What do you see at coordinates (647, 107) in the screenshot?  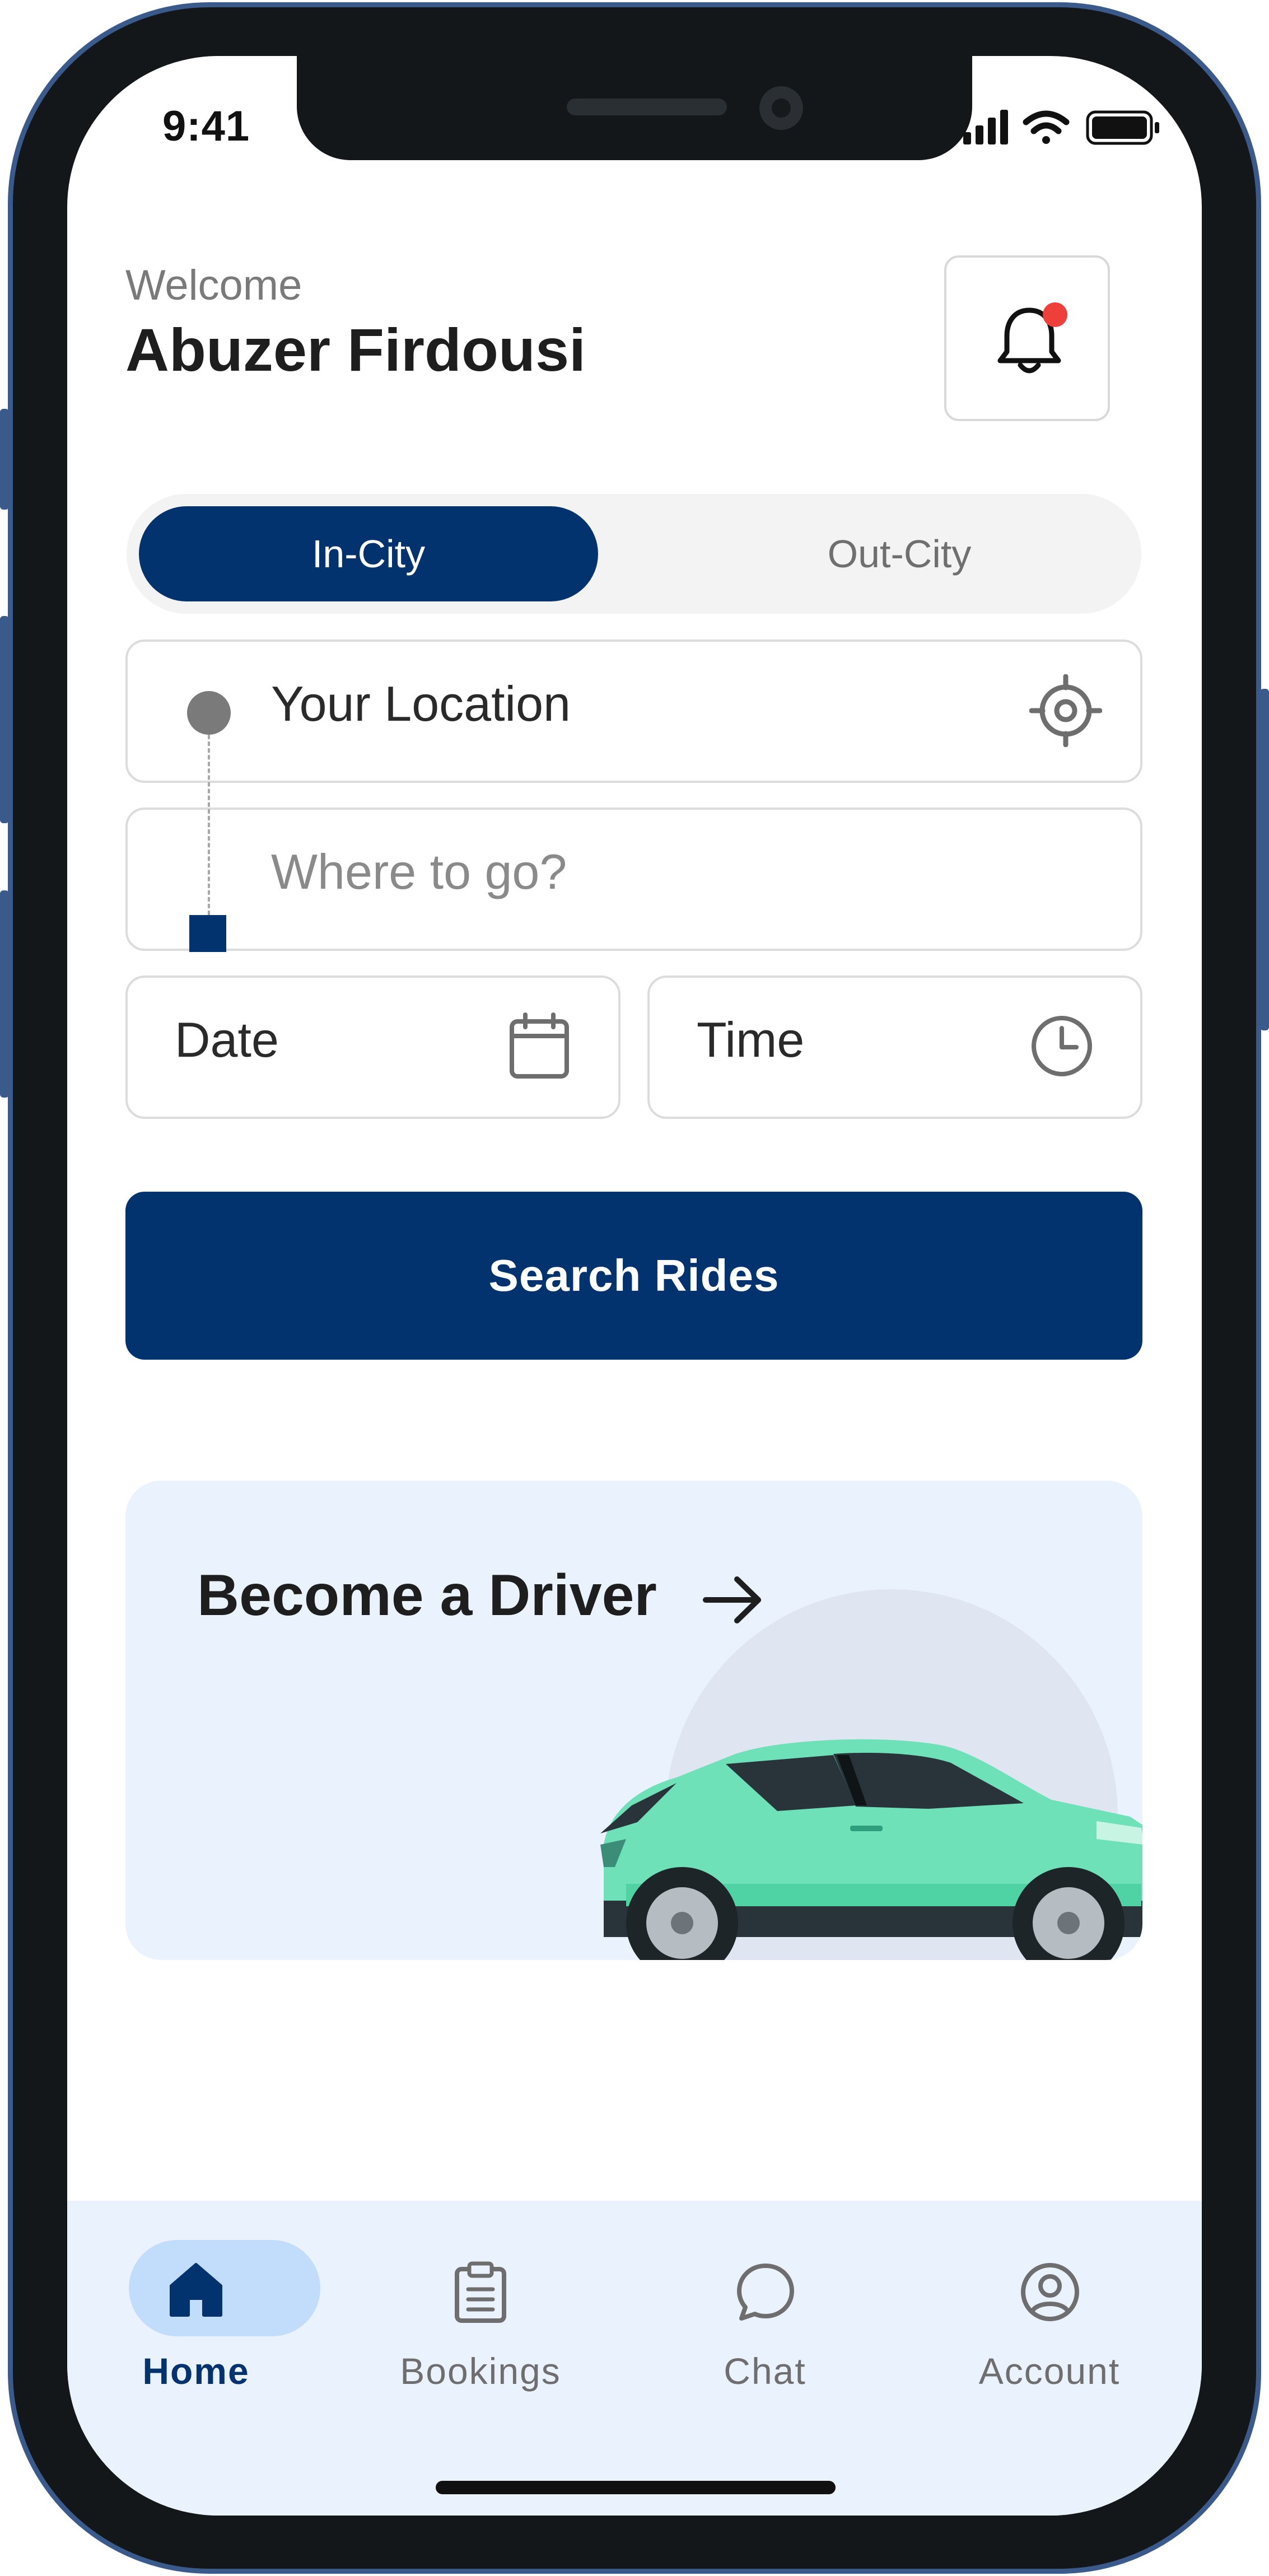 I see `earpiece-speaker` at bounding box center [647, 107].